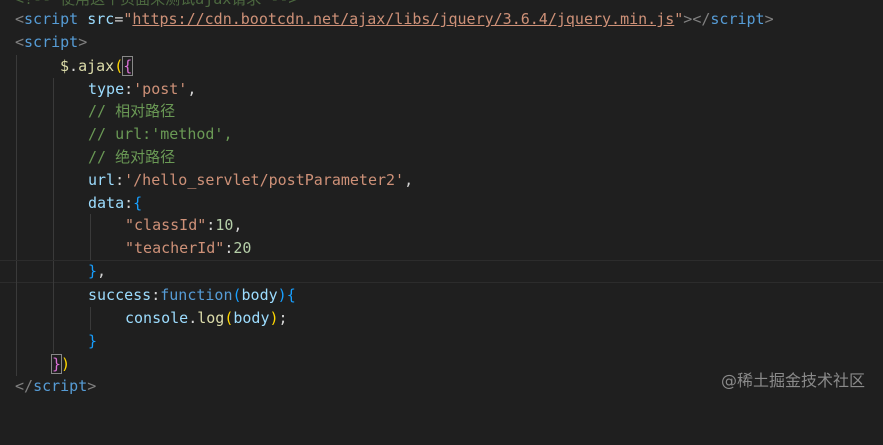 This screenshot has height=445, width=883. I want to click on code-line-13: success:function(body){, so click(441, 295).